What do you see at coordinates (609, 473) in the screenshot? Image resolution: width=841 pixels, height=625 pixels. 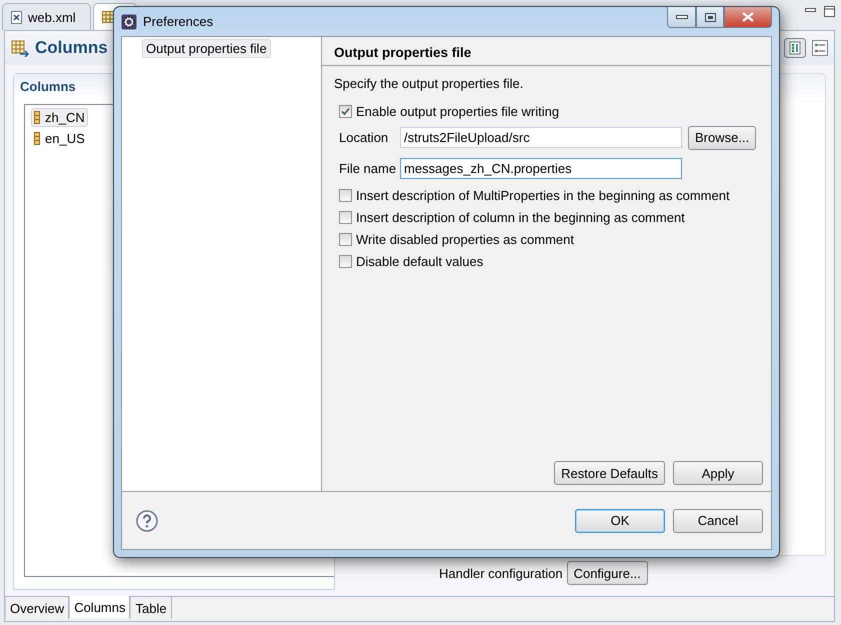 I see `restore-defaults-button: Restore Defaults` at bounding box center [609, 473].